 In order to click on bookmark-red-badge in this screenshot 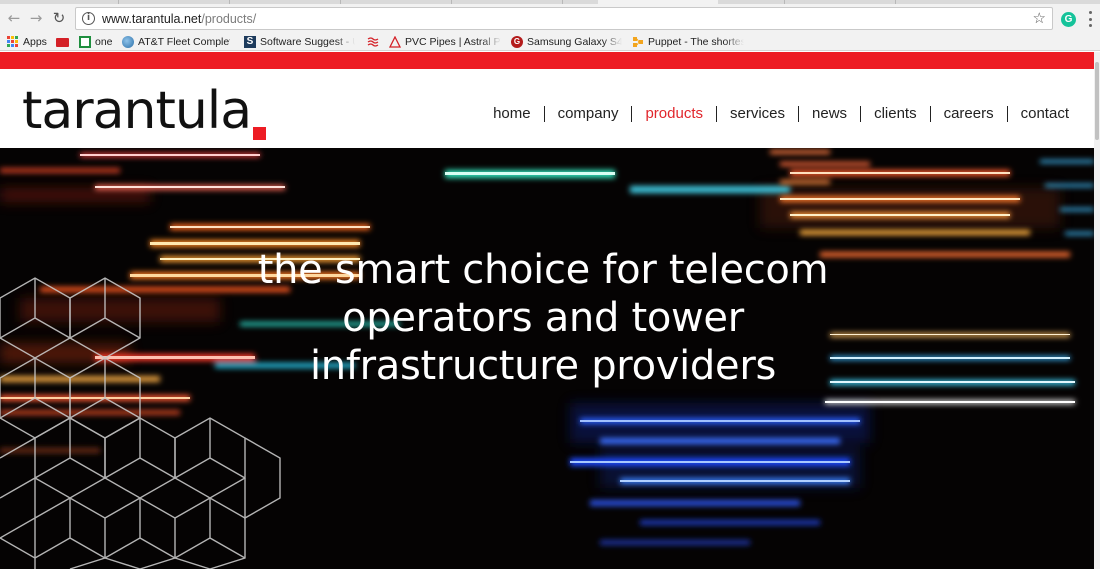, I will do `click(64, 41)`.